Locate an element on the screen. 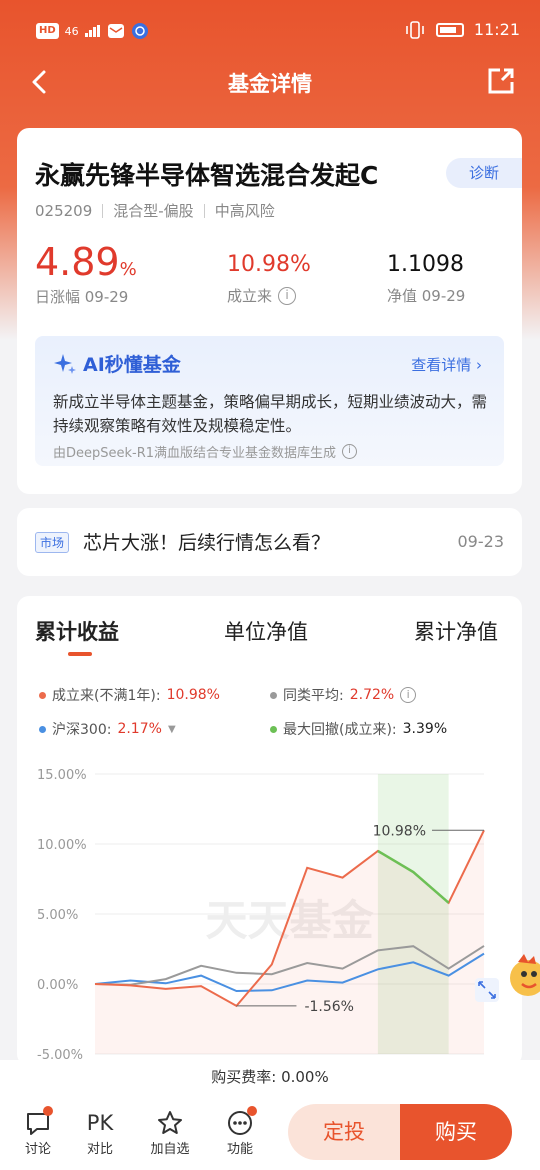  legend-label: 沪深300: is located at coordinates (82, 730).